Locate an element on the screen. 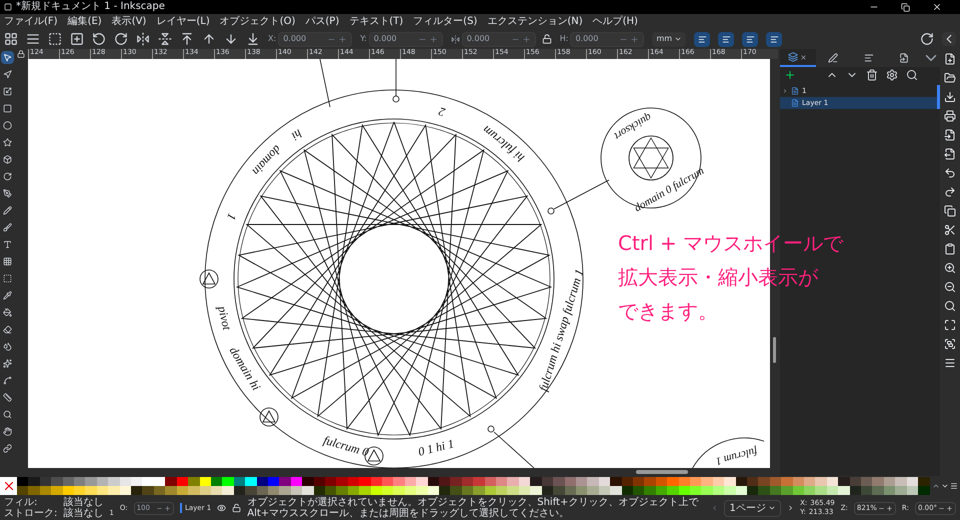 The image size is (960, 520). ring-label: fulcrum 1 is located at coordinates (736, 456).